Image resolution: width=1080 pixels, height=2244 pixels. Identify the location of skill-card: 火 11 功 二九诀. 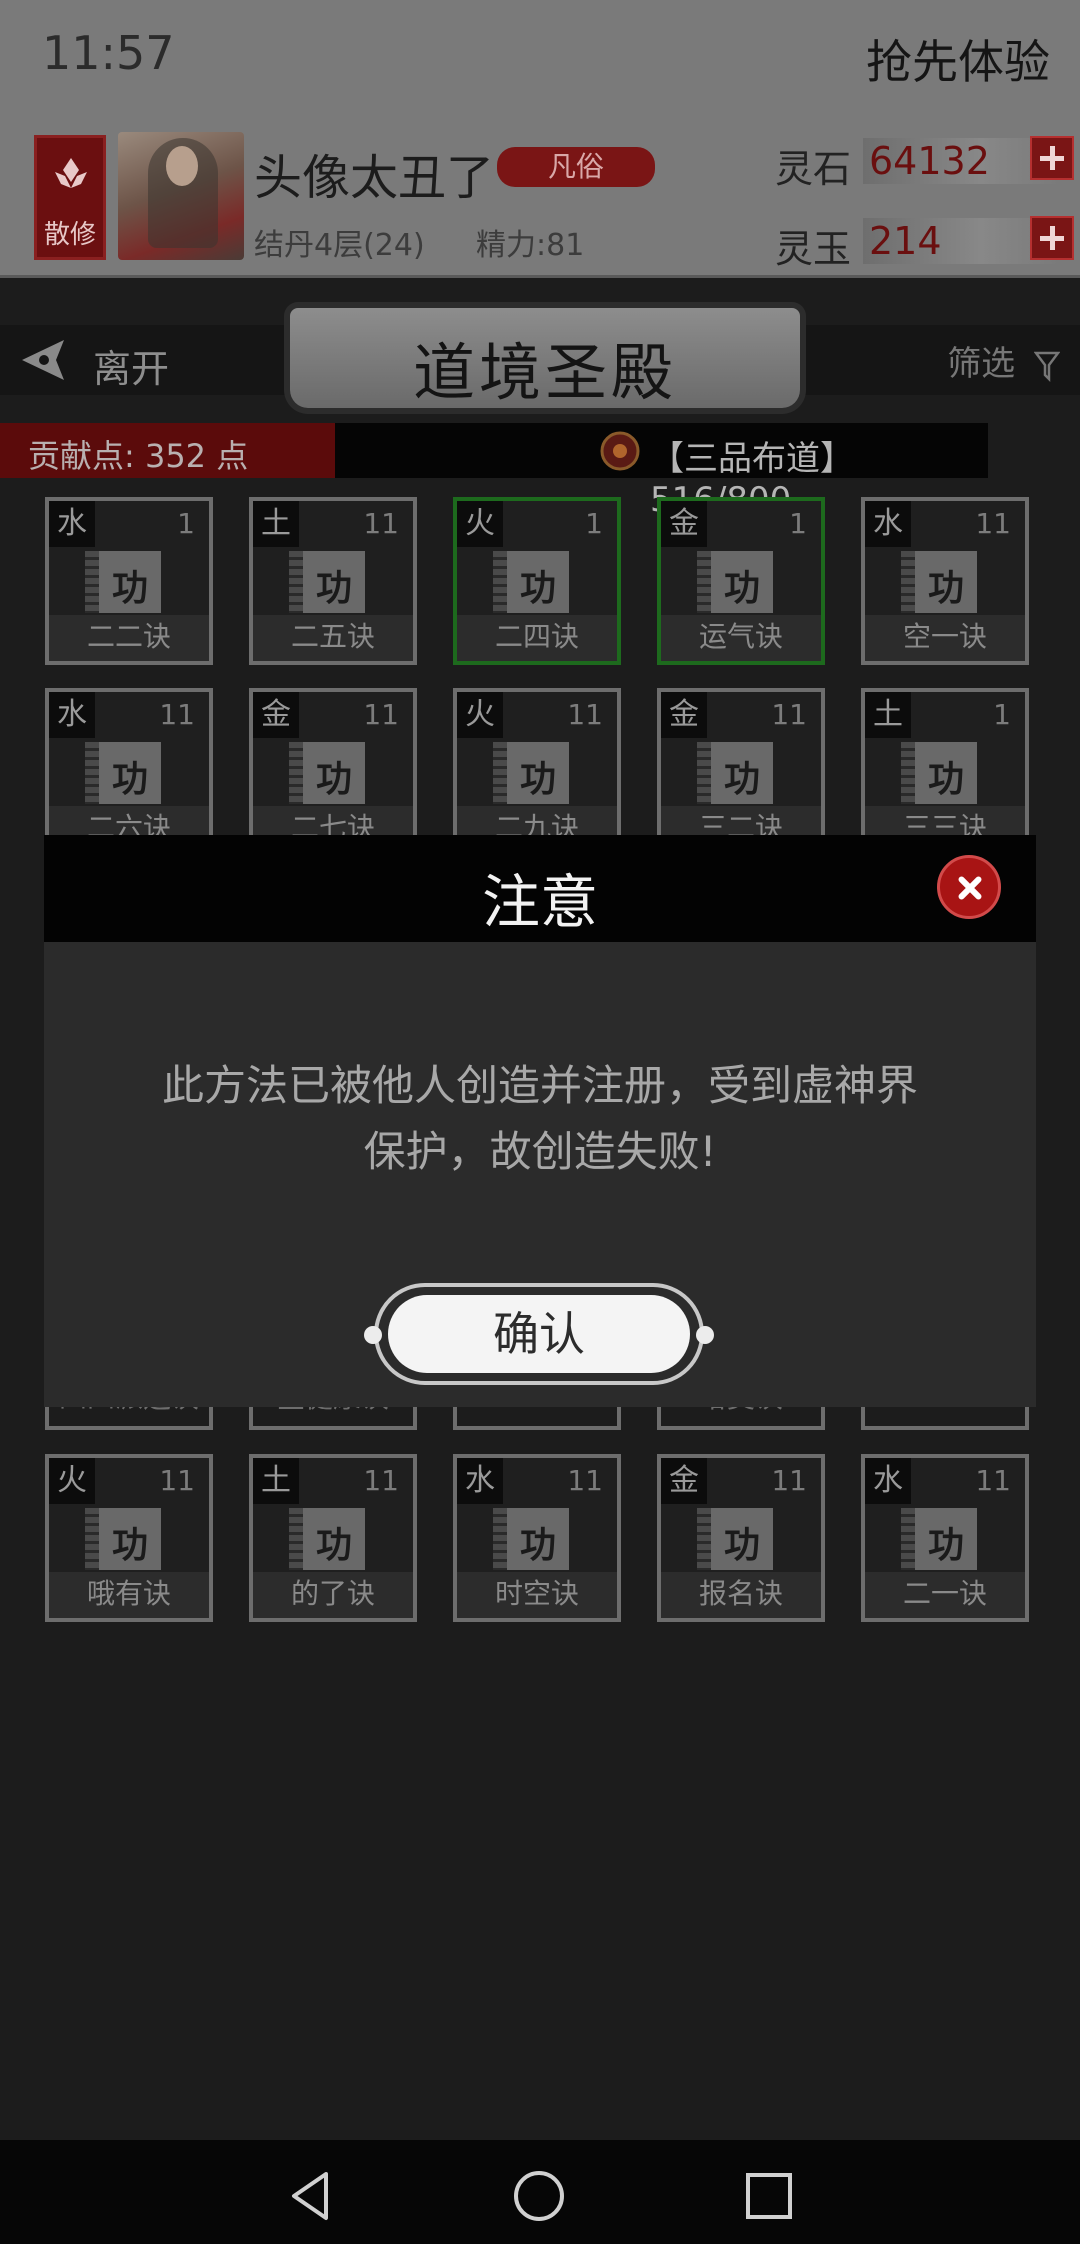
(537, 772).